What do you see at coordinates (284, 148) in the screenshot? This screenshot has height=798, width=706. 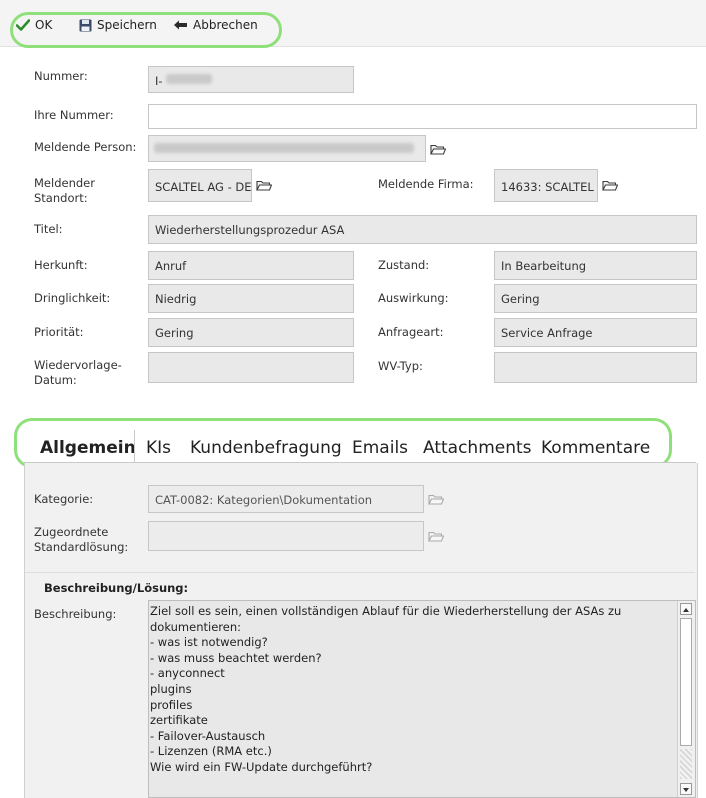 I see `redacted-meldende-person` at bounding box center [284, 148].